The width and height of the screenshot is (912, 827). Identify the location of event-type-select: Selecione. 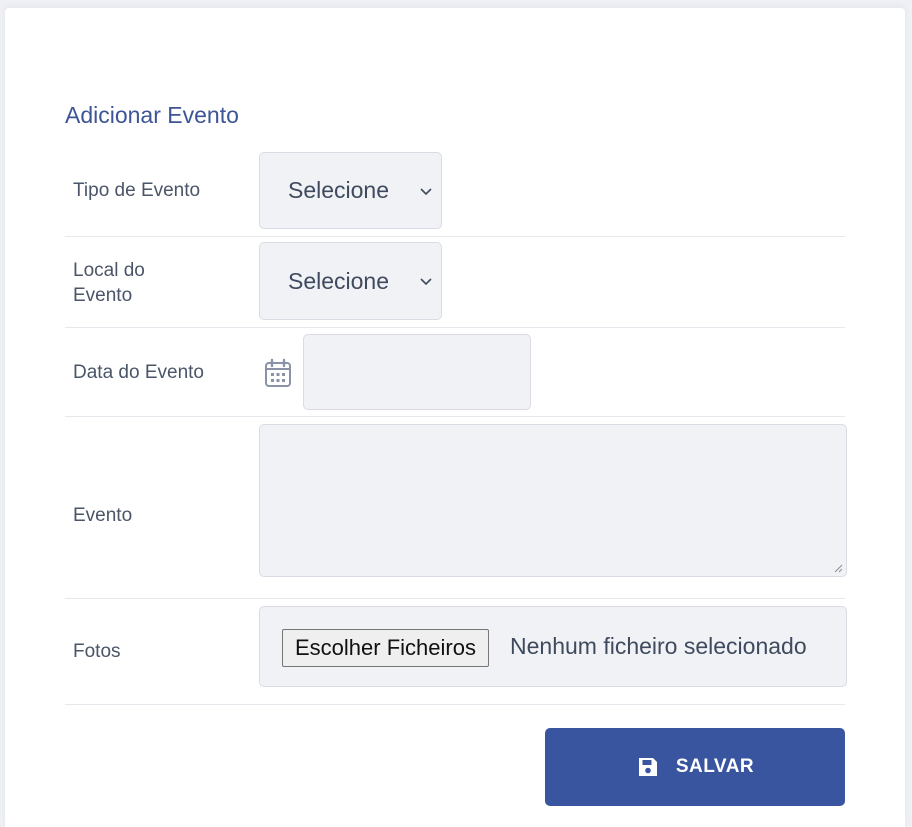
(350, 190).